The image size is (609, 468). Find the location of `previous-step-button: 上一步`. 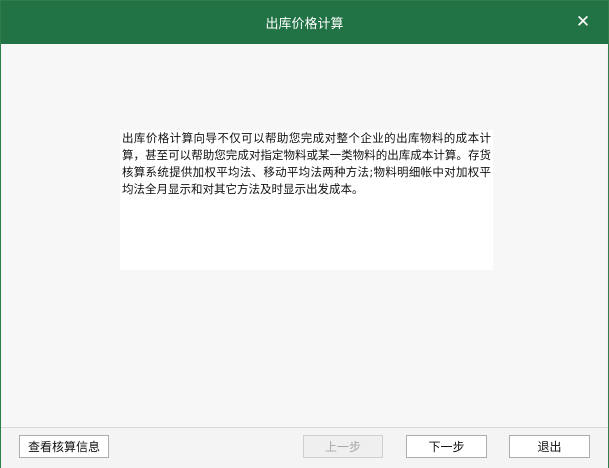

previous-step-button: 上一步 is located at coordinates (343, 446).